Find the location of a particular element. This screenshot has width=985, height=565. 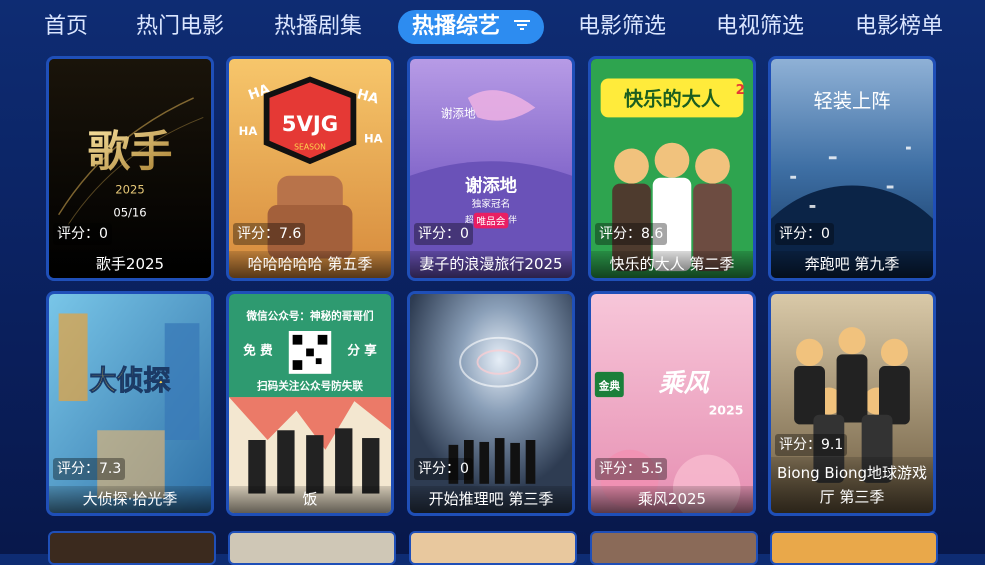

poster-text: 大侦探 is located at coordinates (130, 380).